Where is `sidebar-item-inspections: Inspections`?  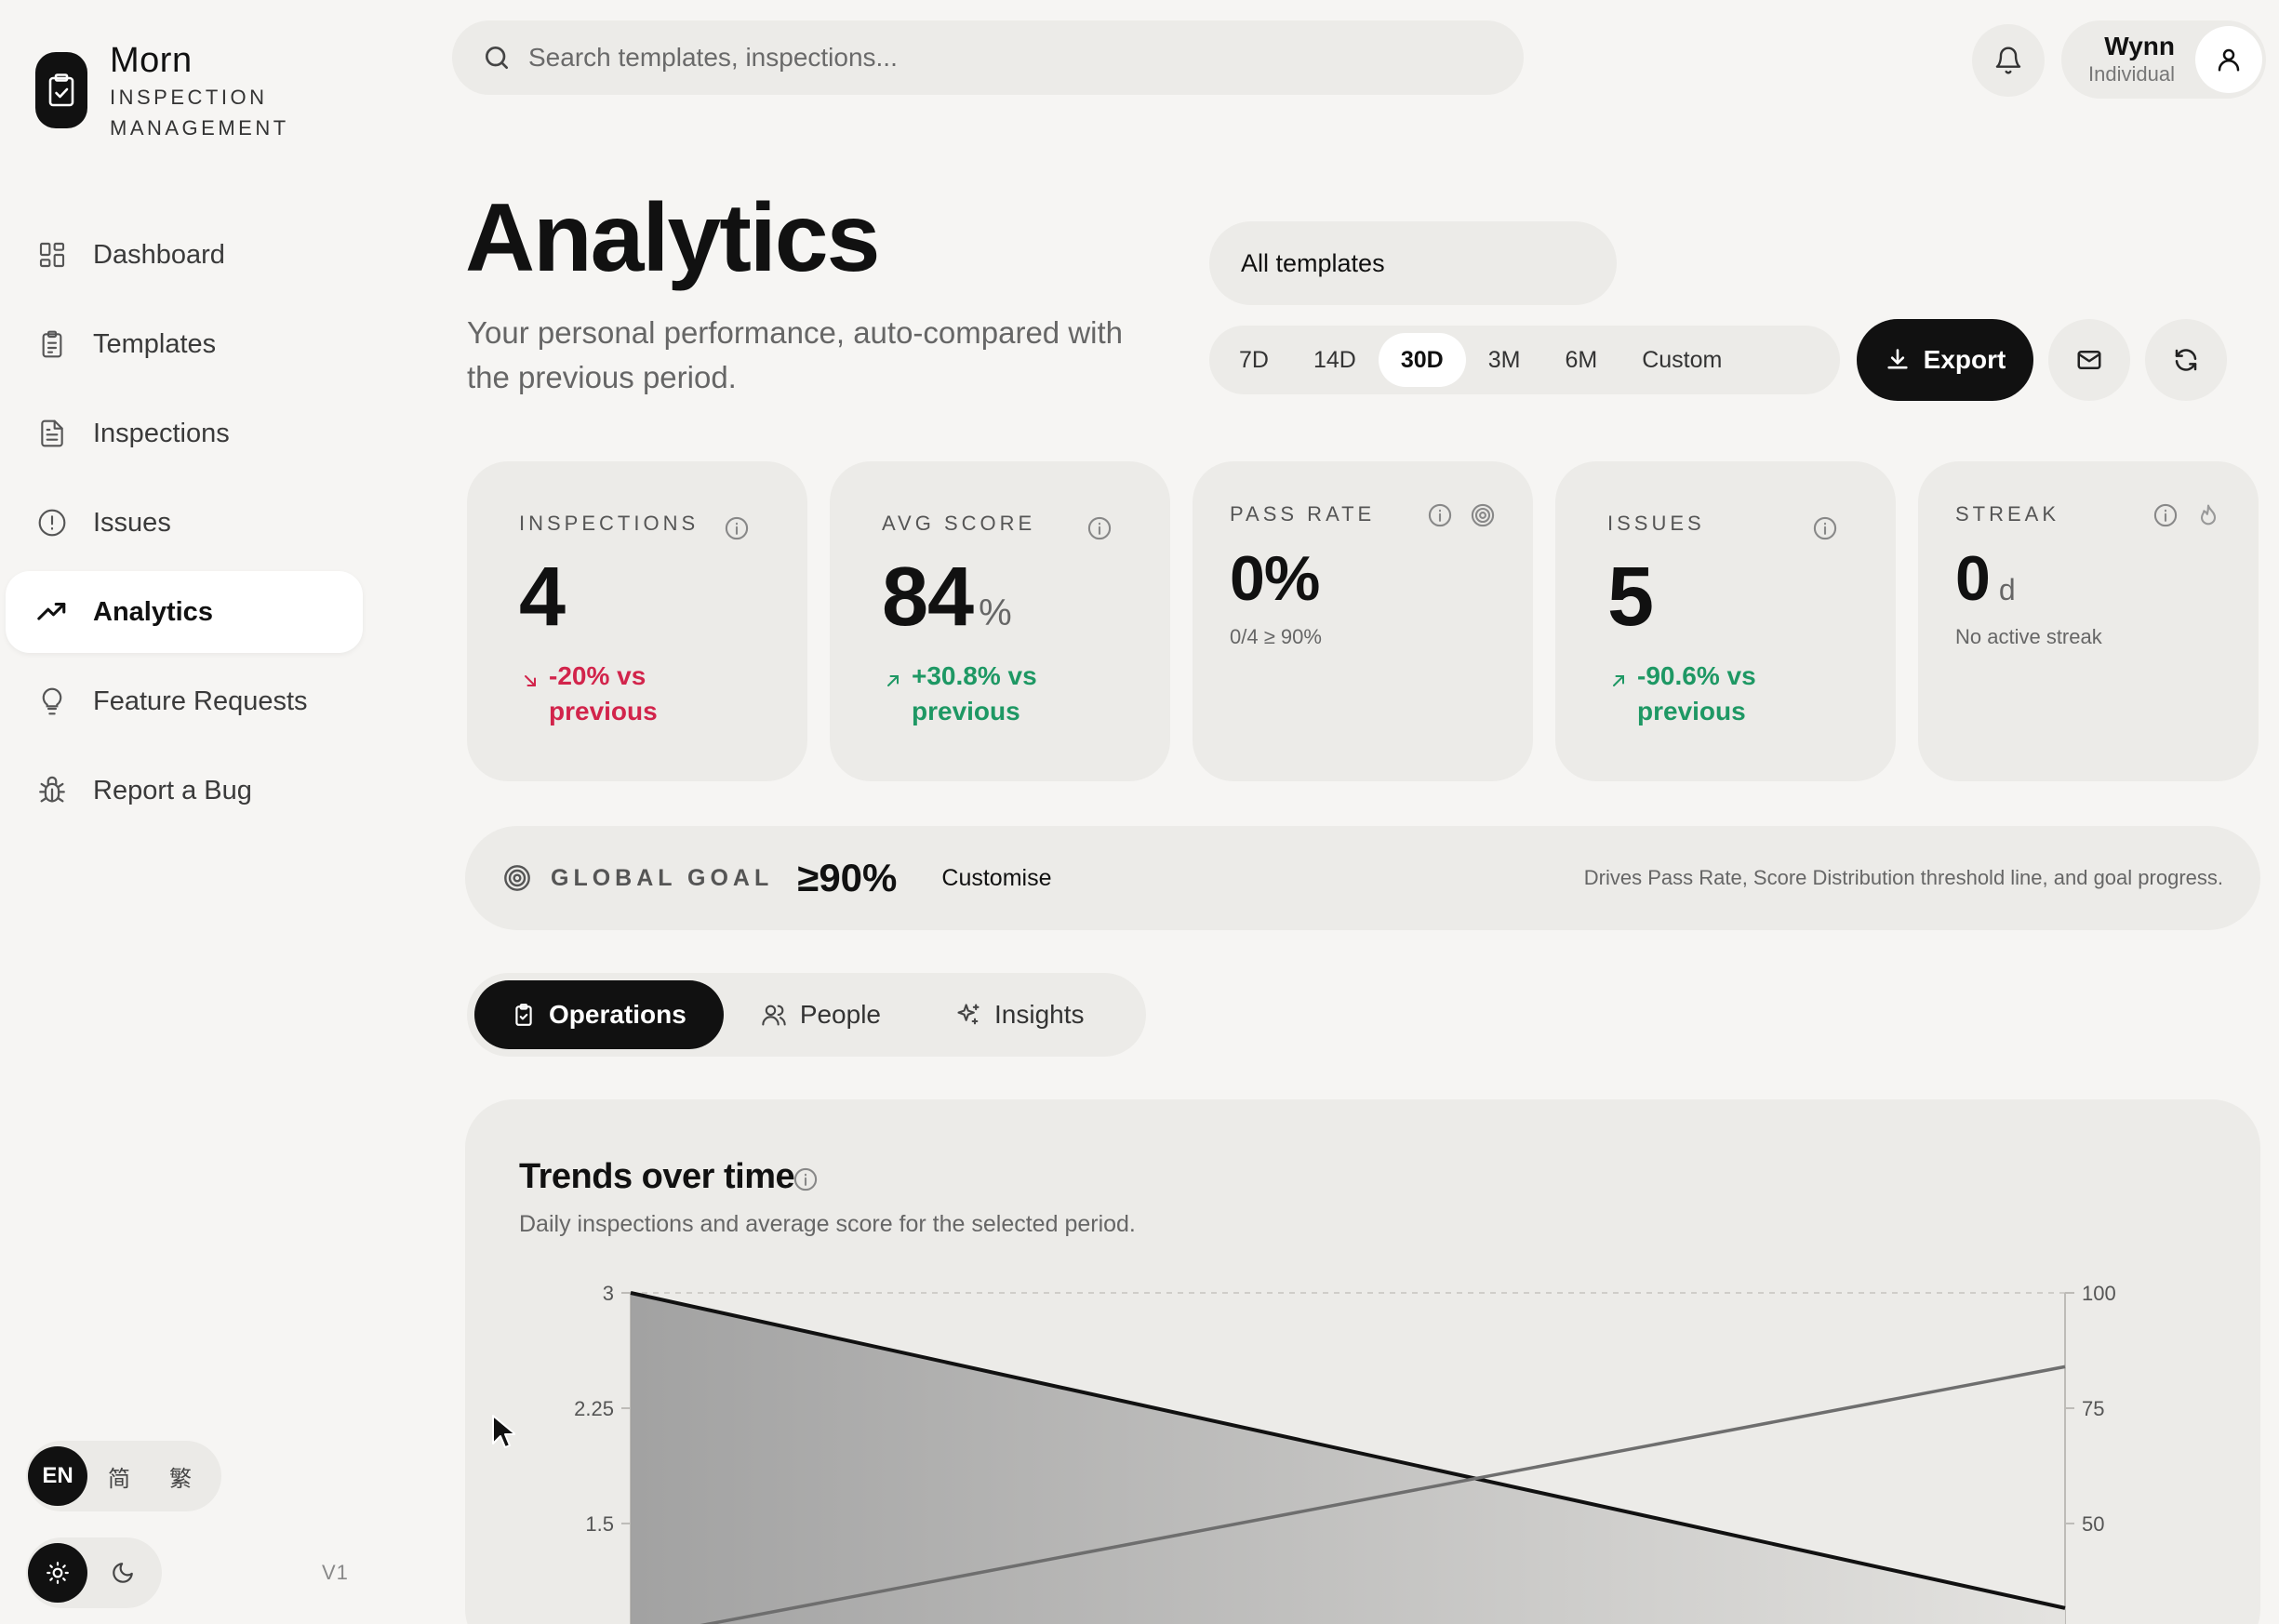 sidebar-item-inspections: Inspections is located at coordinates (185, 434).